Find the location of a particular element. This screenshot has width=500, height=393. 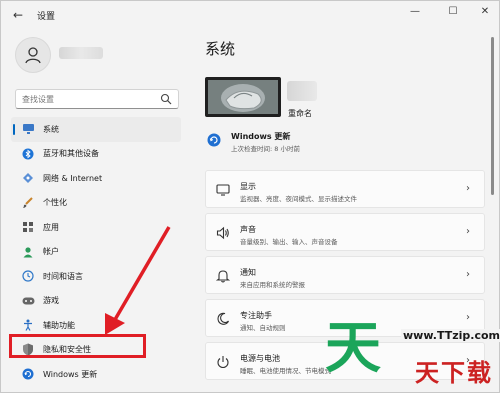

sidebar-item-label: 辅助功能 is located at coordinates (59, 325).